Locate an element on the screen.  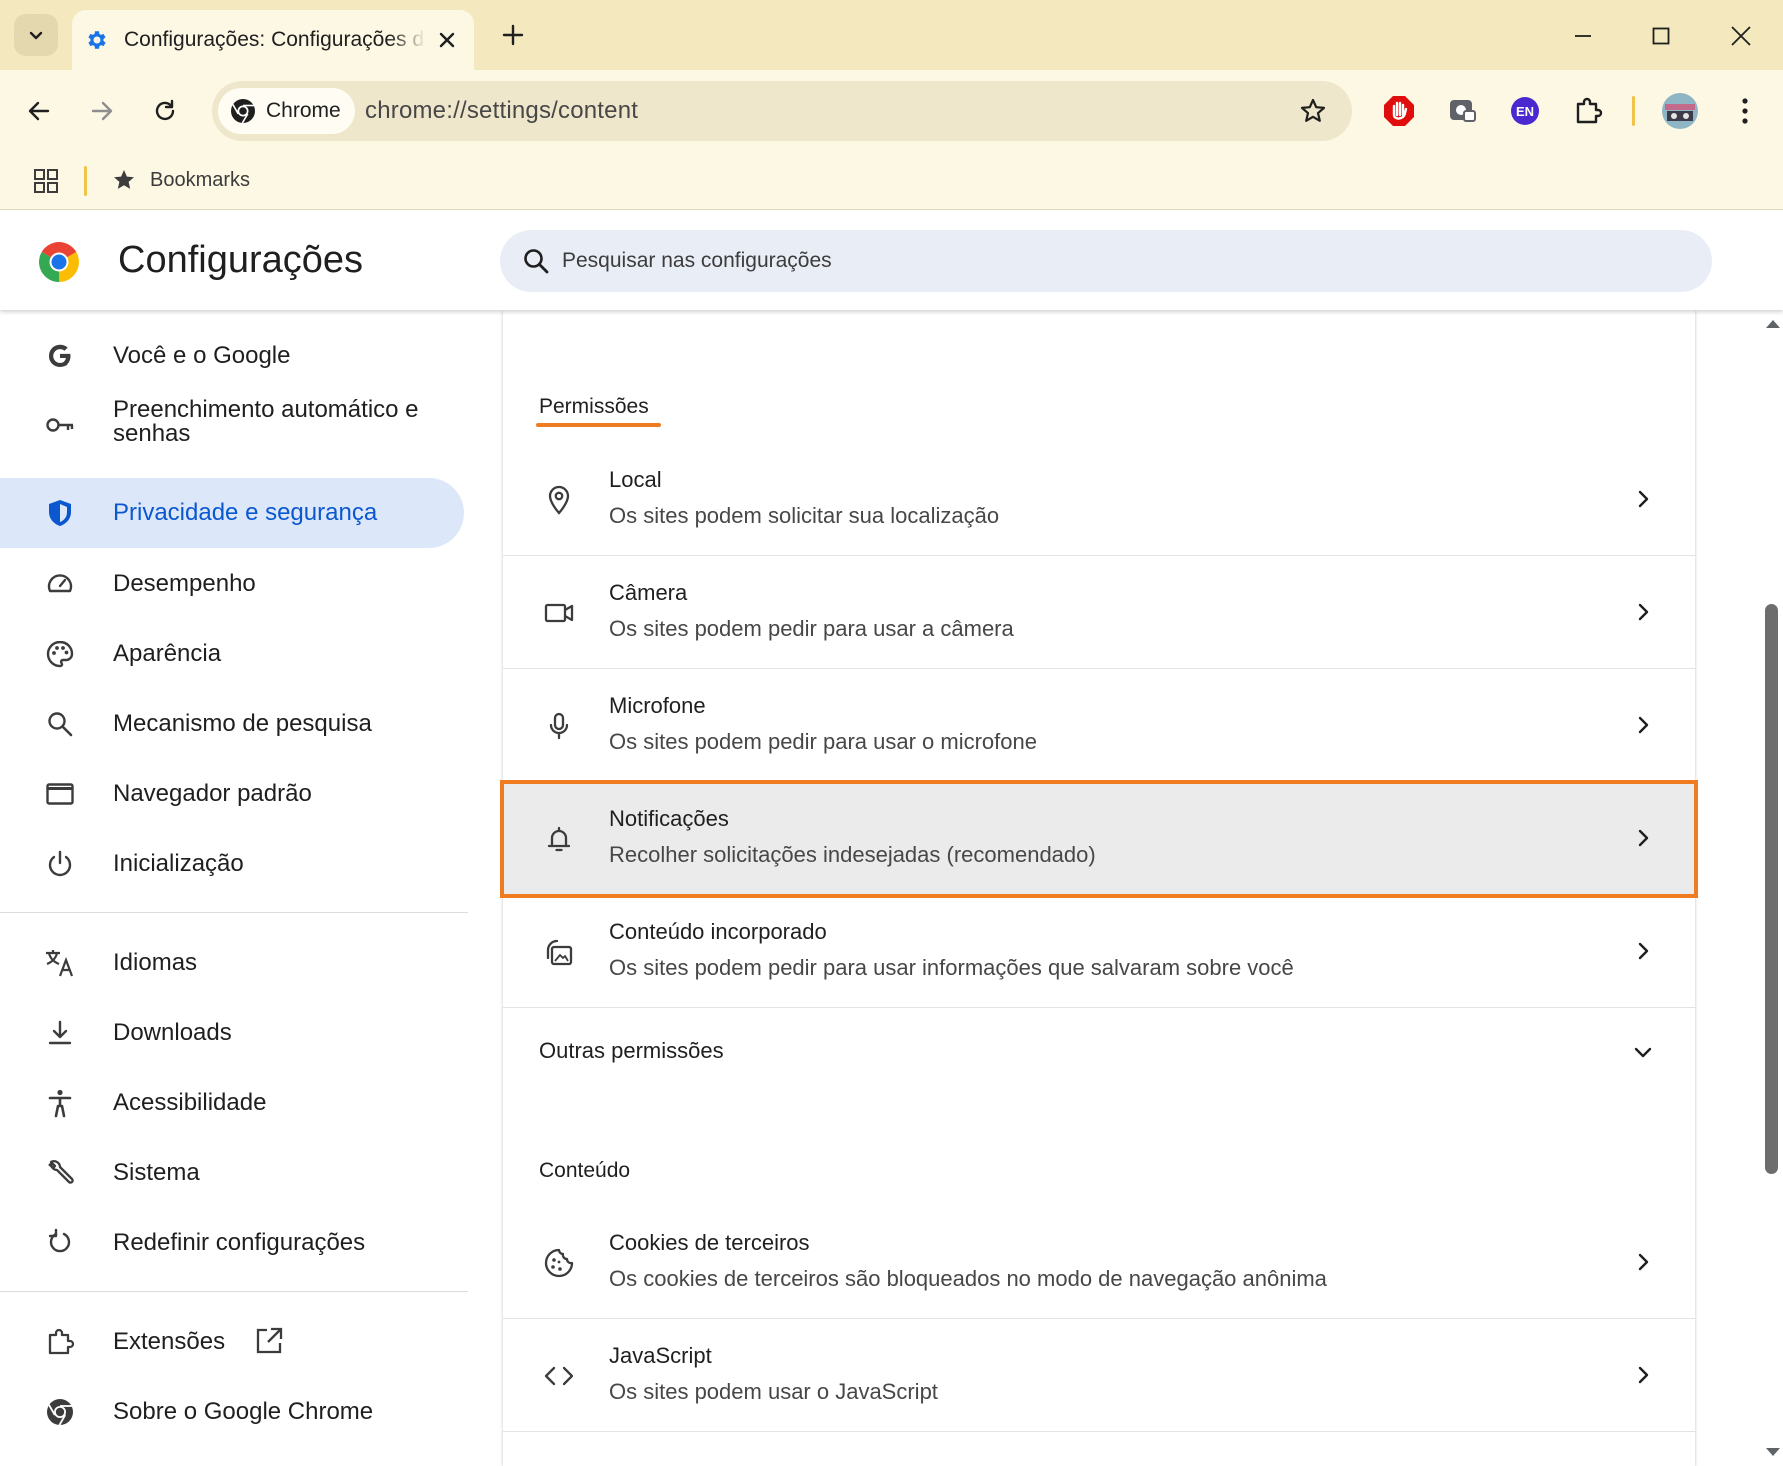
site-info-chip: Chrome is located at coordinates (286, 111).